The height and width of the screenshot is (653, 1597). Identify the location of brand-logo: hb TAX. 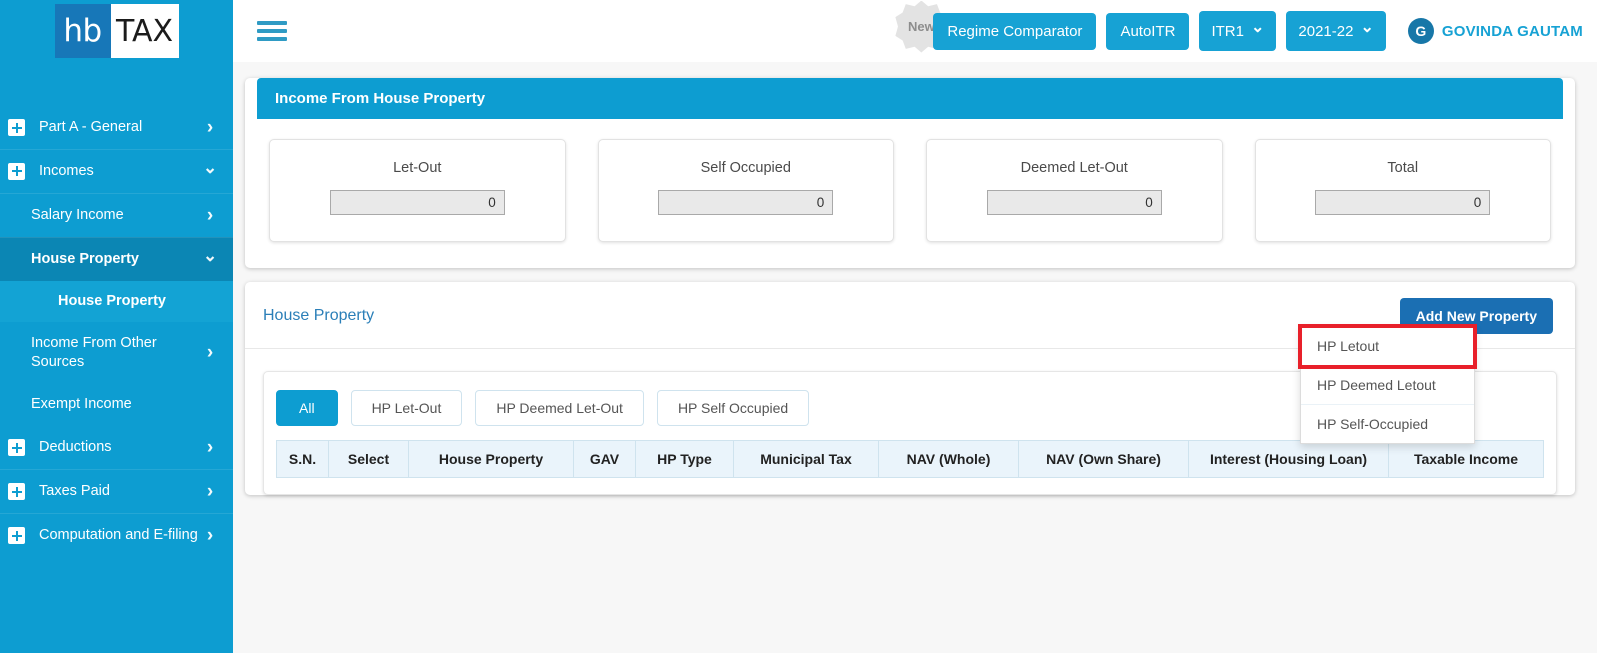
(116, 53).